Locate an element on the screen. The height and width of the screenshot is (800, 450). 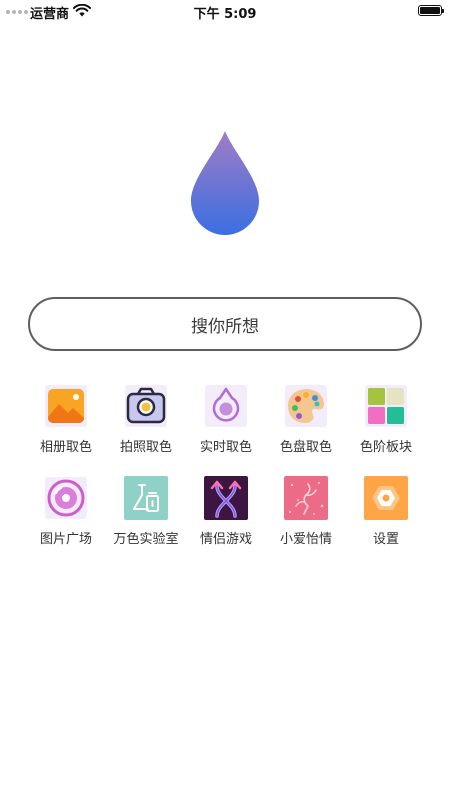
camera-icon is located at coordinates (146, 406).